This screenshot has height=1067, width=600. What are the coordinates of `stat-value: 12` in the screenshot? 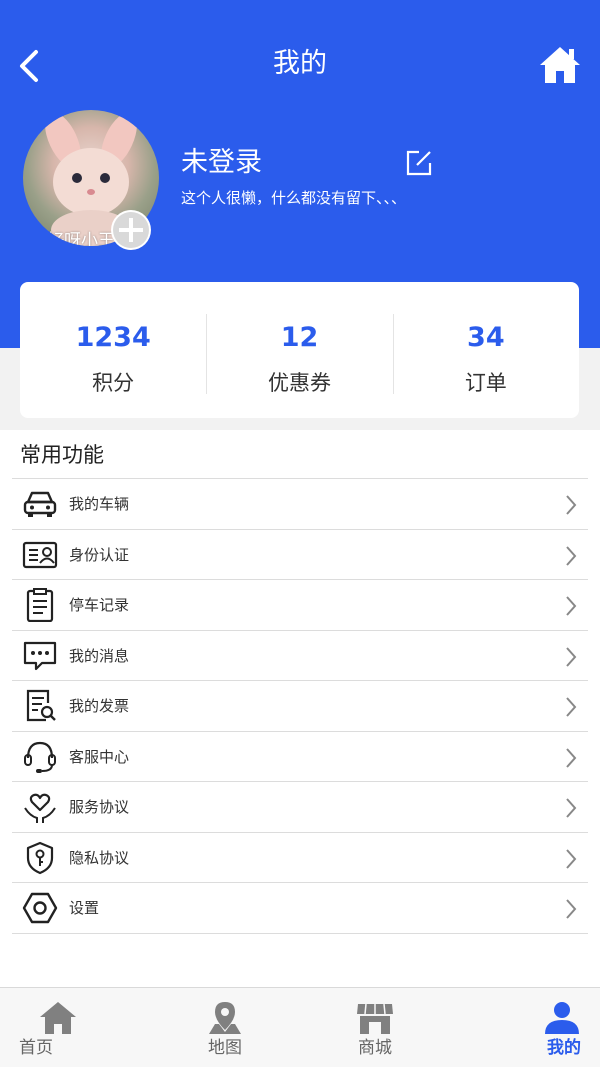 It's located at (299, 337).